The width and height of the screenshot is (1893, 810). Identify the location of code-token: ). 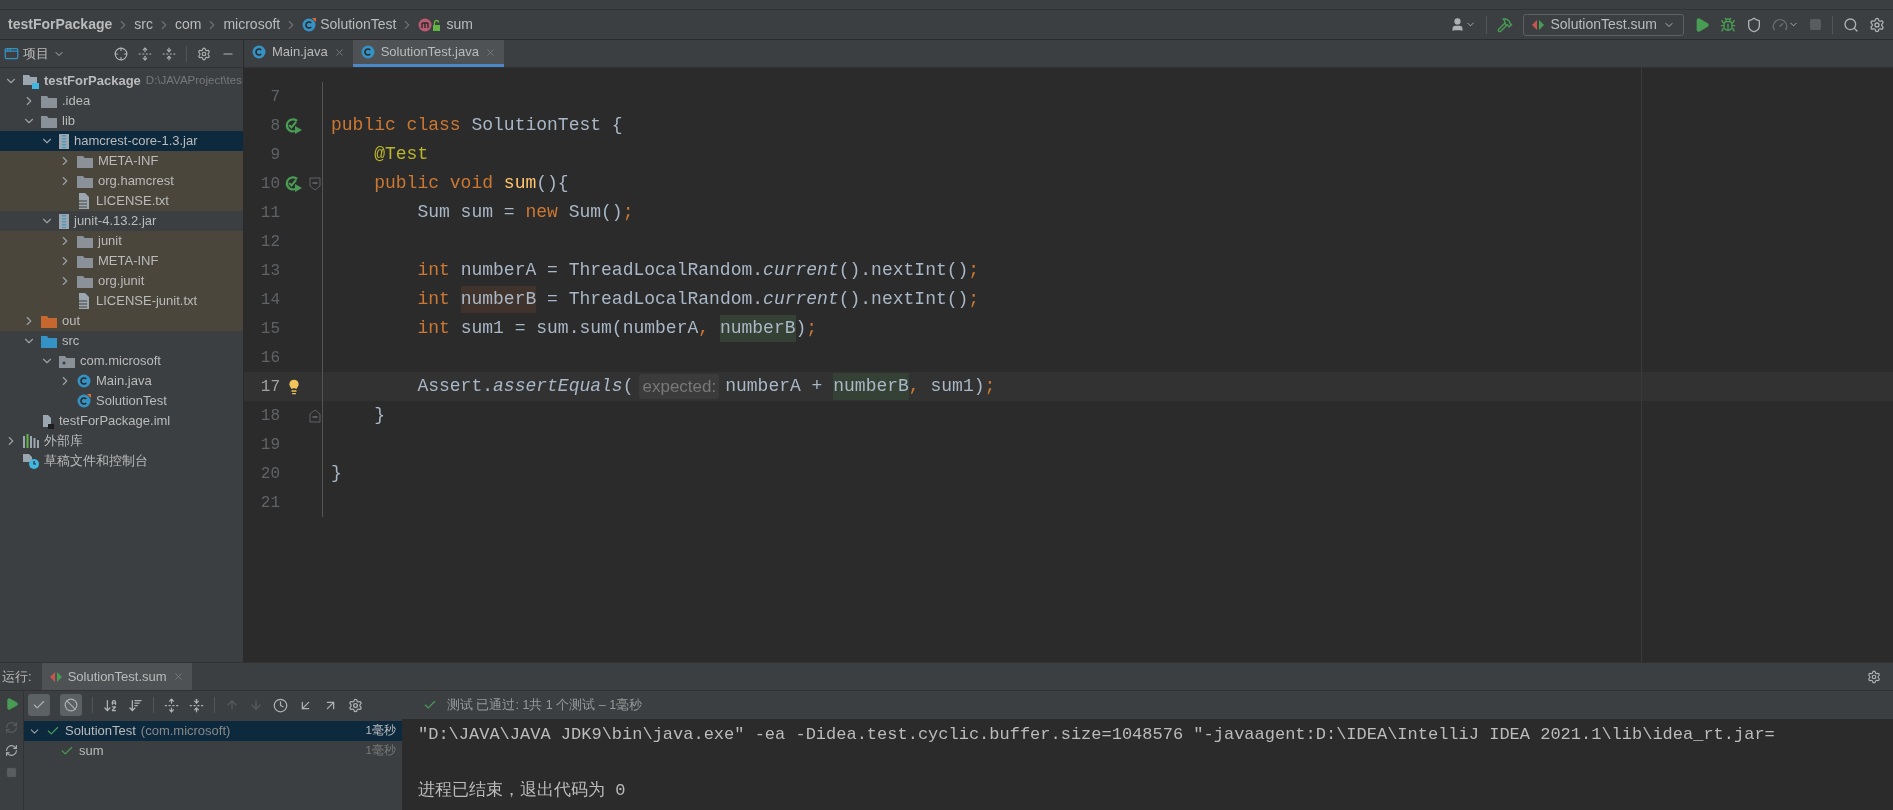
(801, 328).